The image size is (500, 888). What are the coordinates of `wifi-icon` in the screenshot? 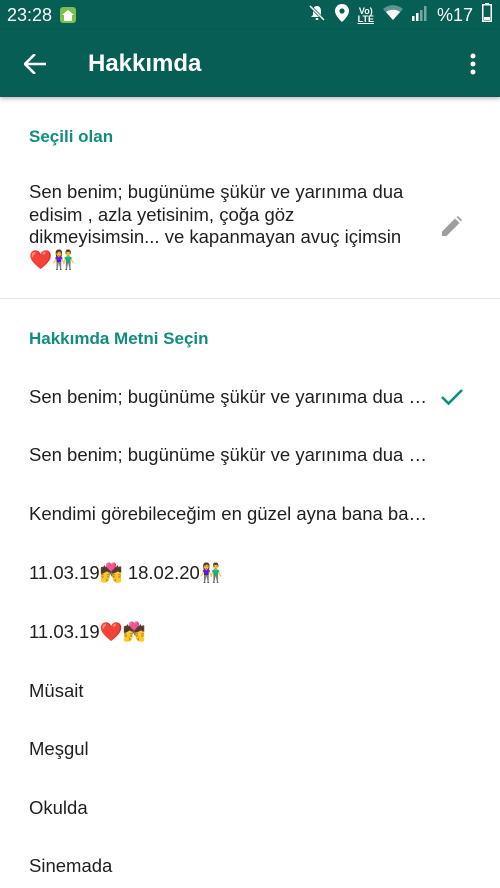 It's located at (392, 15).